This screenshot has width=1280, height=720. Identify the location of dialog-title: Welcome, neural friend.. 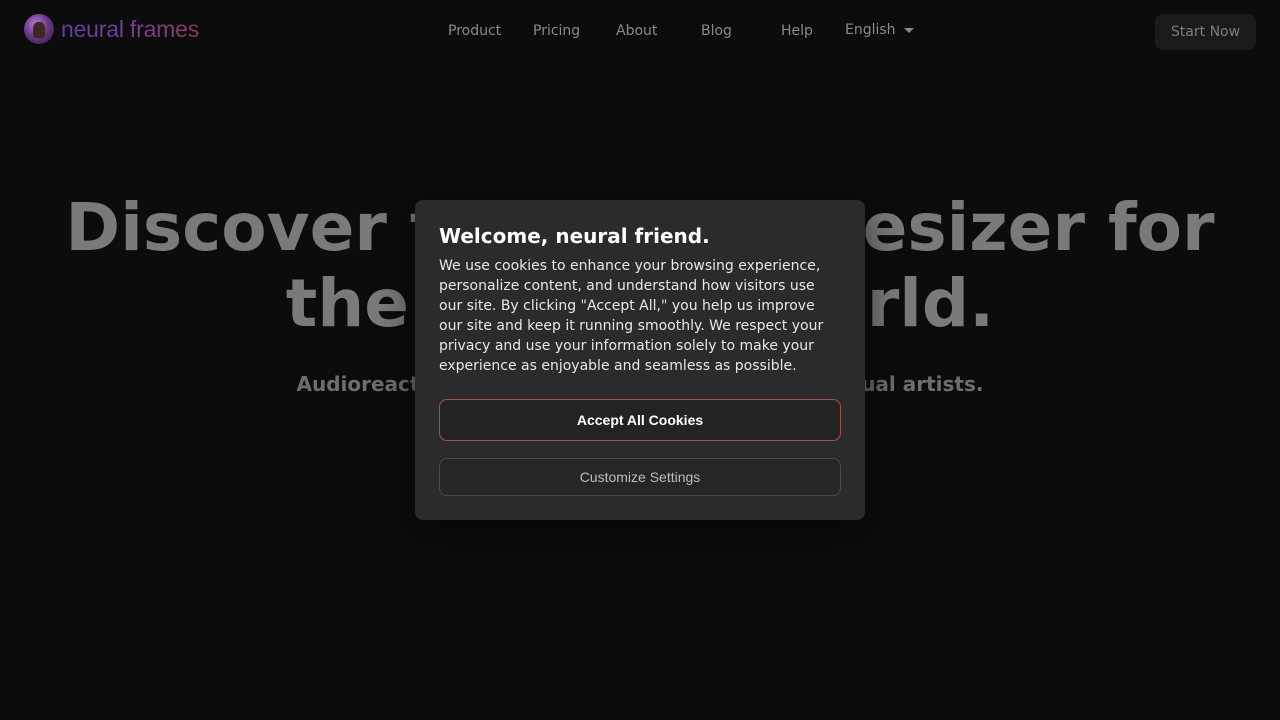
(574, 236).